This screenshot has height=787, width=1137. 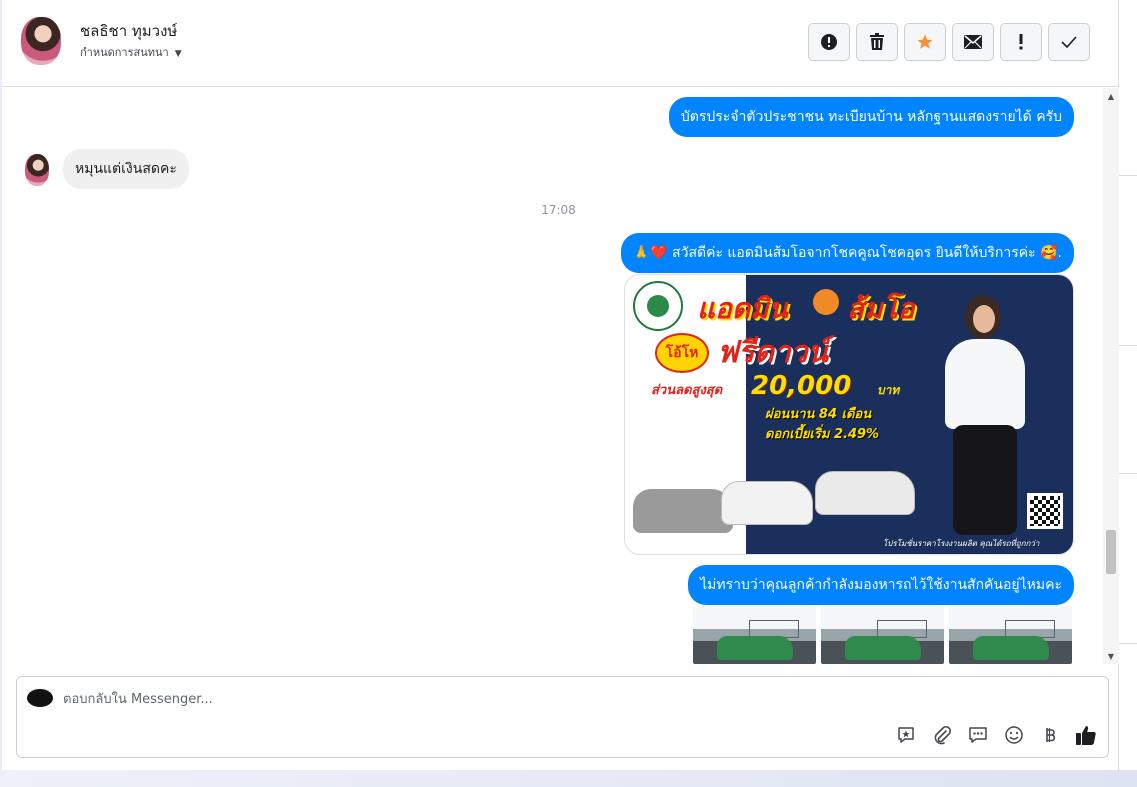 I want to click on contact-avatar, so click(x=41, y=41).